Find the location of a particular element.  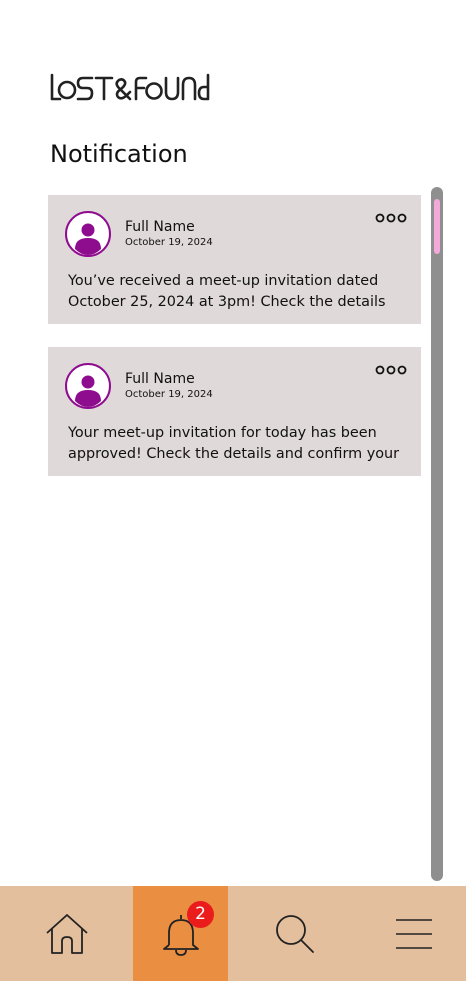

nav-menu is located at coordinates (413, 933).